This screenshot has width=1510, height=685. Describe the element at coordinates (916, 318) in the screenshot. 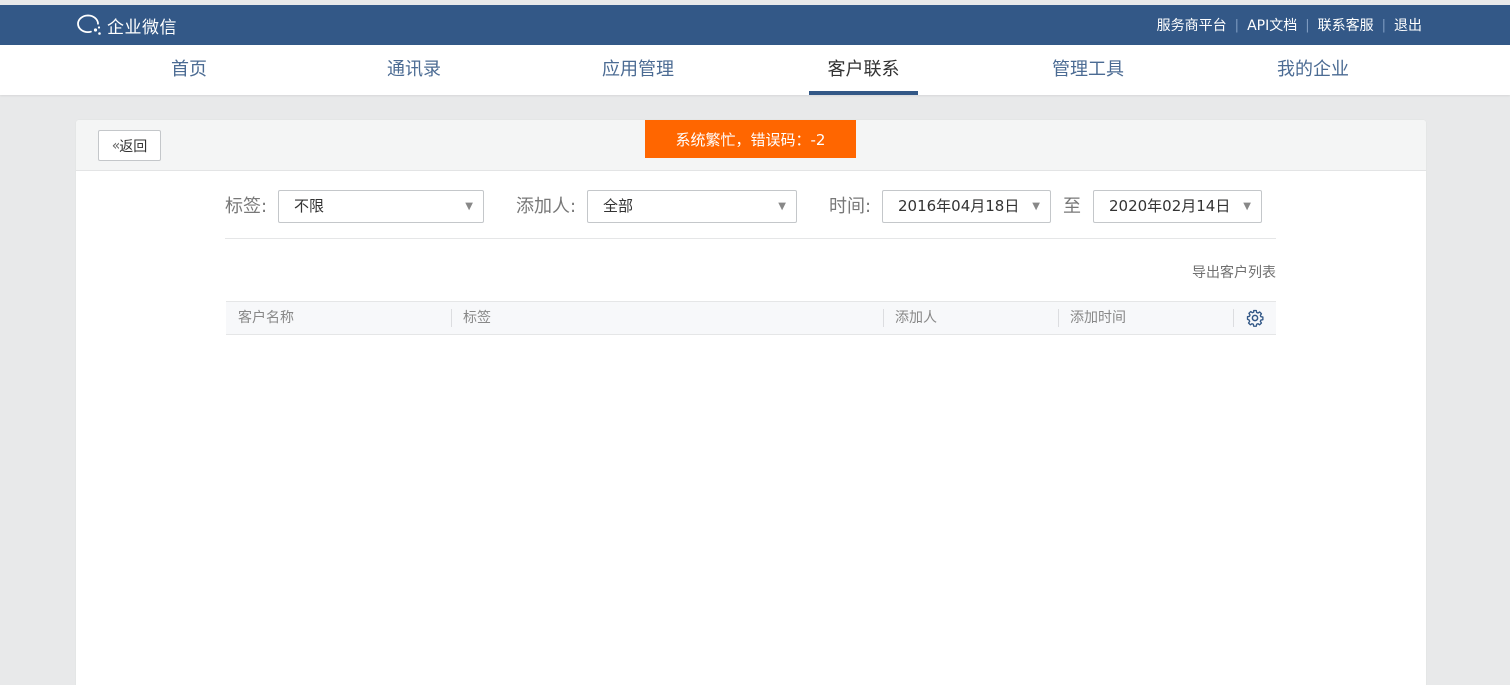

I see `column-header-adder: 添加人` at that location.